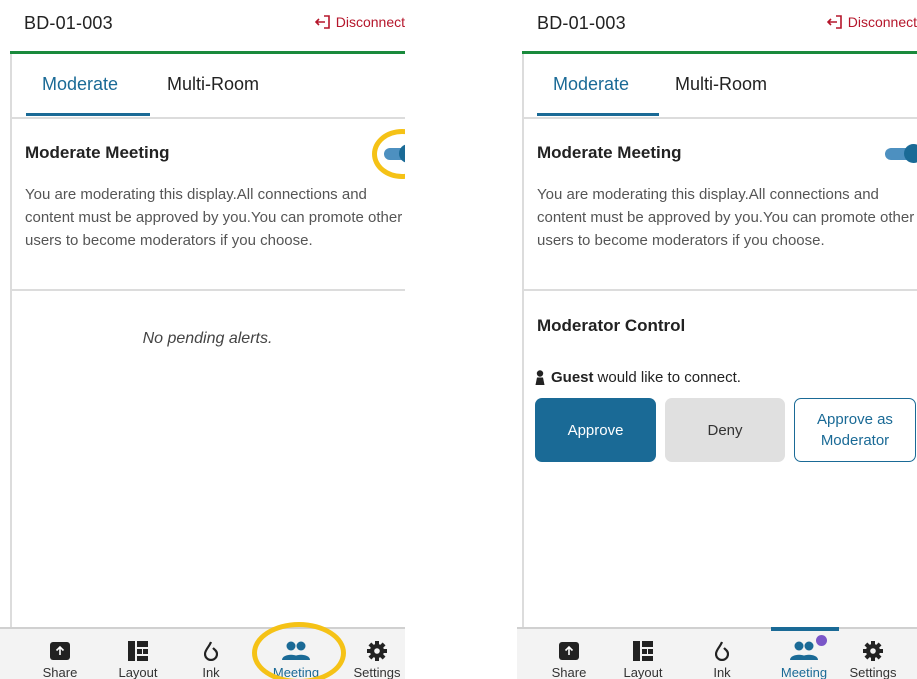 Image resolution: width=917 pixels, height=679 pixels. I want to click on deny-button: Deny, so click(725, 430).